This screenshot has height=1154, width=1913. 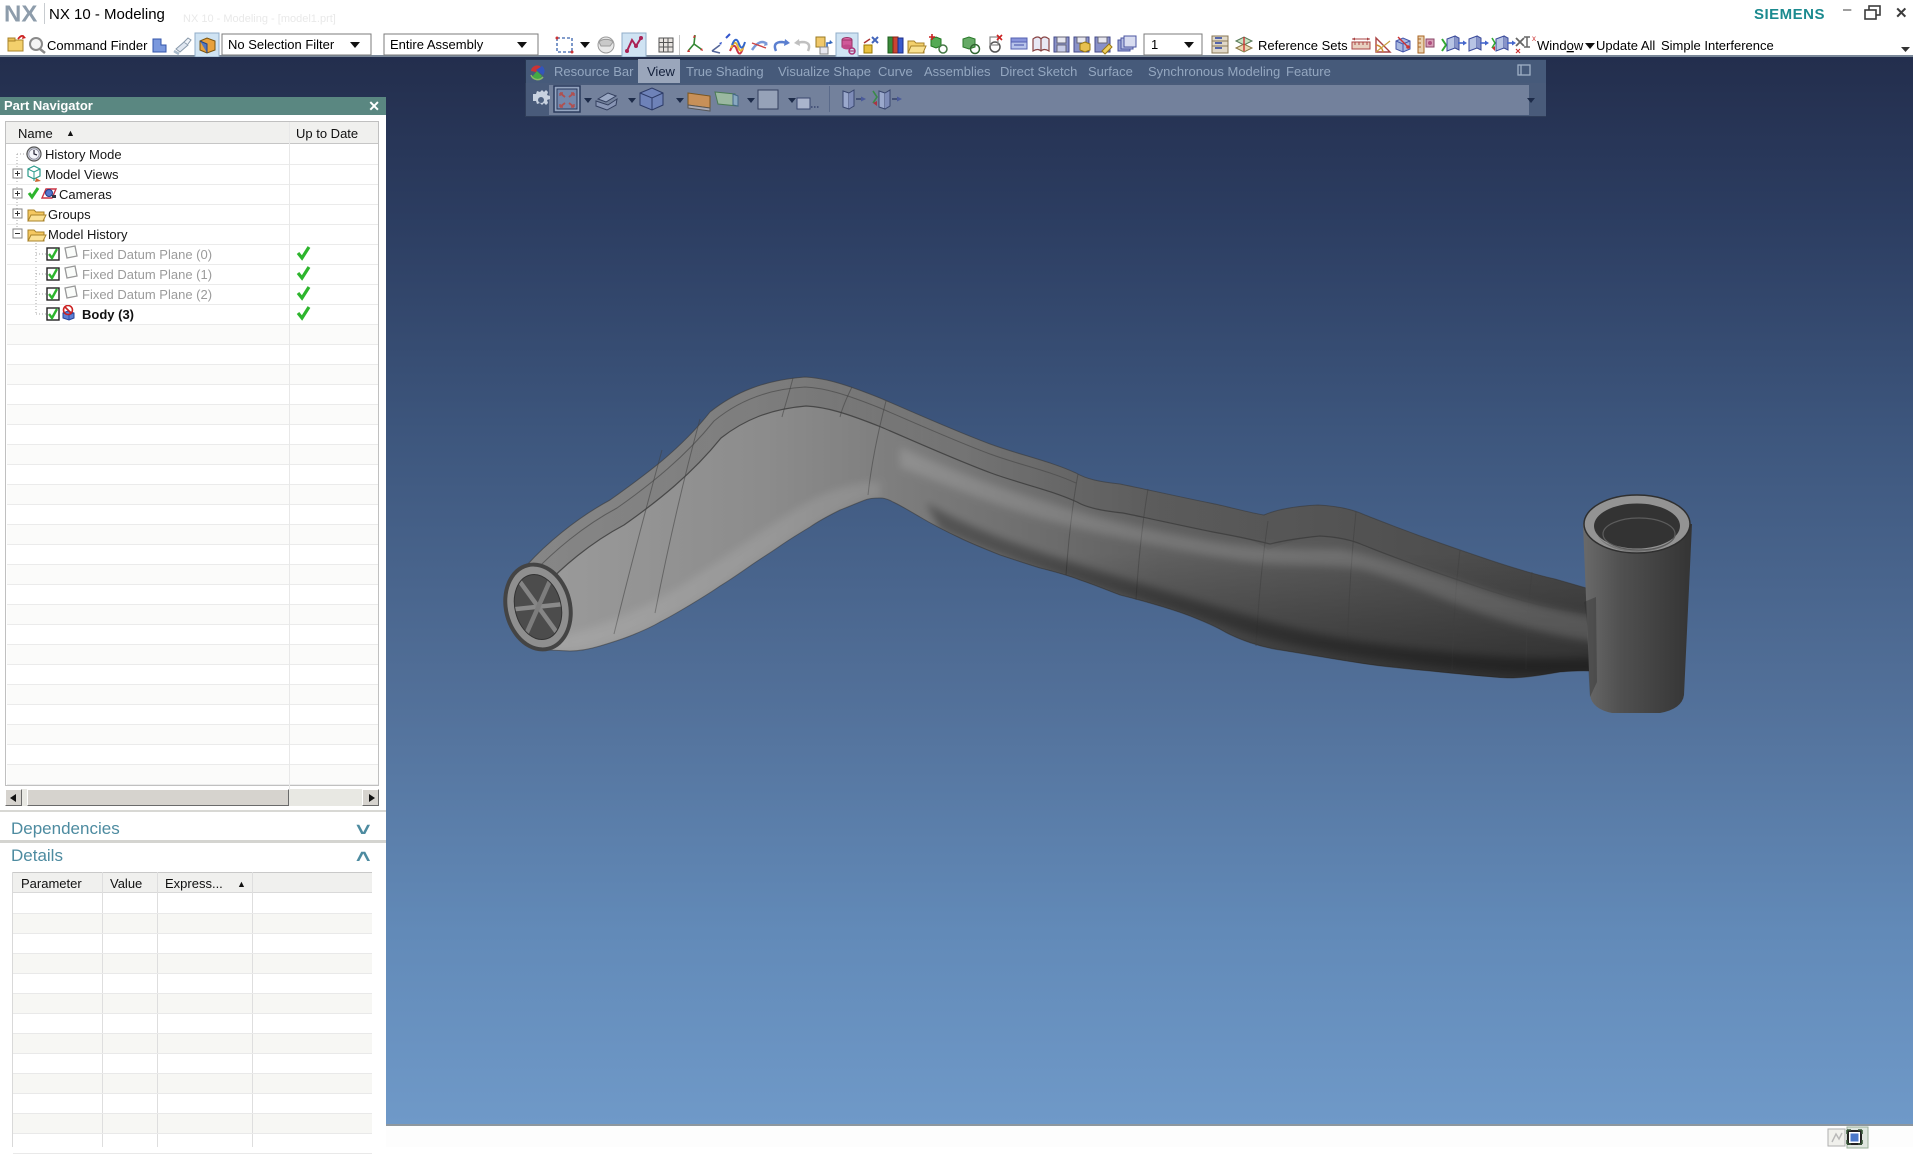 What do you see at coordinates (69, 214) in the screenshot?
I see `svg-text: Groups` at bounding box center [69, 214].